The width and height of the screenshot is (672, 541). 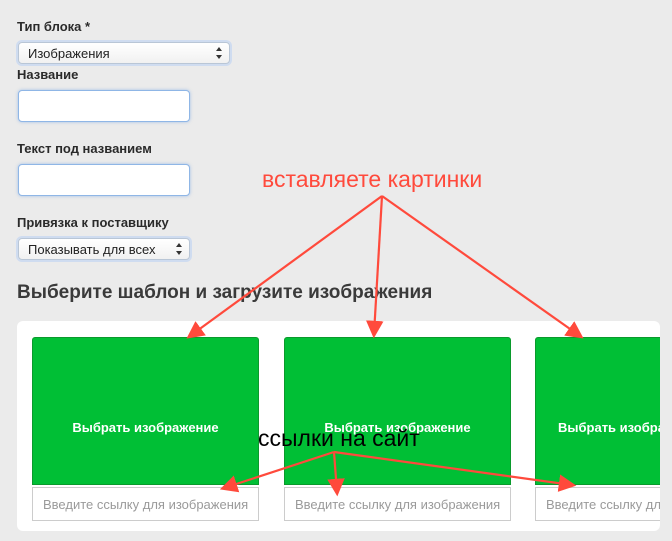 I want to click on supplier-value: Показывать для всех, so click(x=92, y=249).